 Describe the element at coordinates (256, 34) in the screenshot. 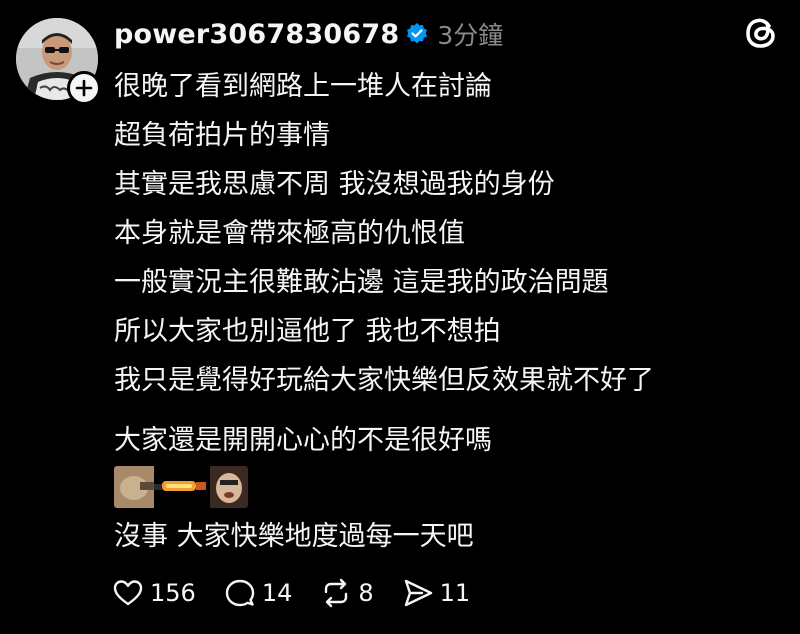

I see `username: power3067830678` at that location.